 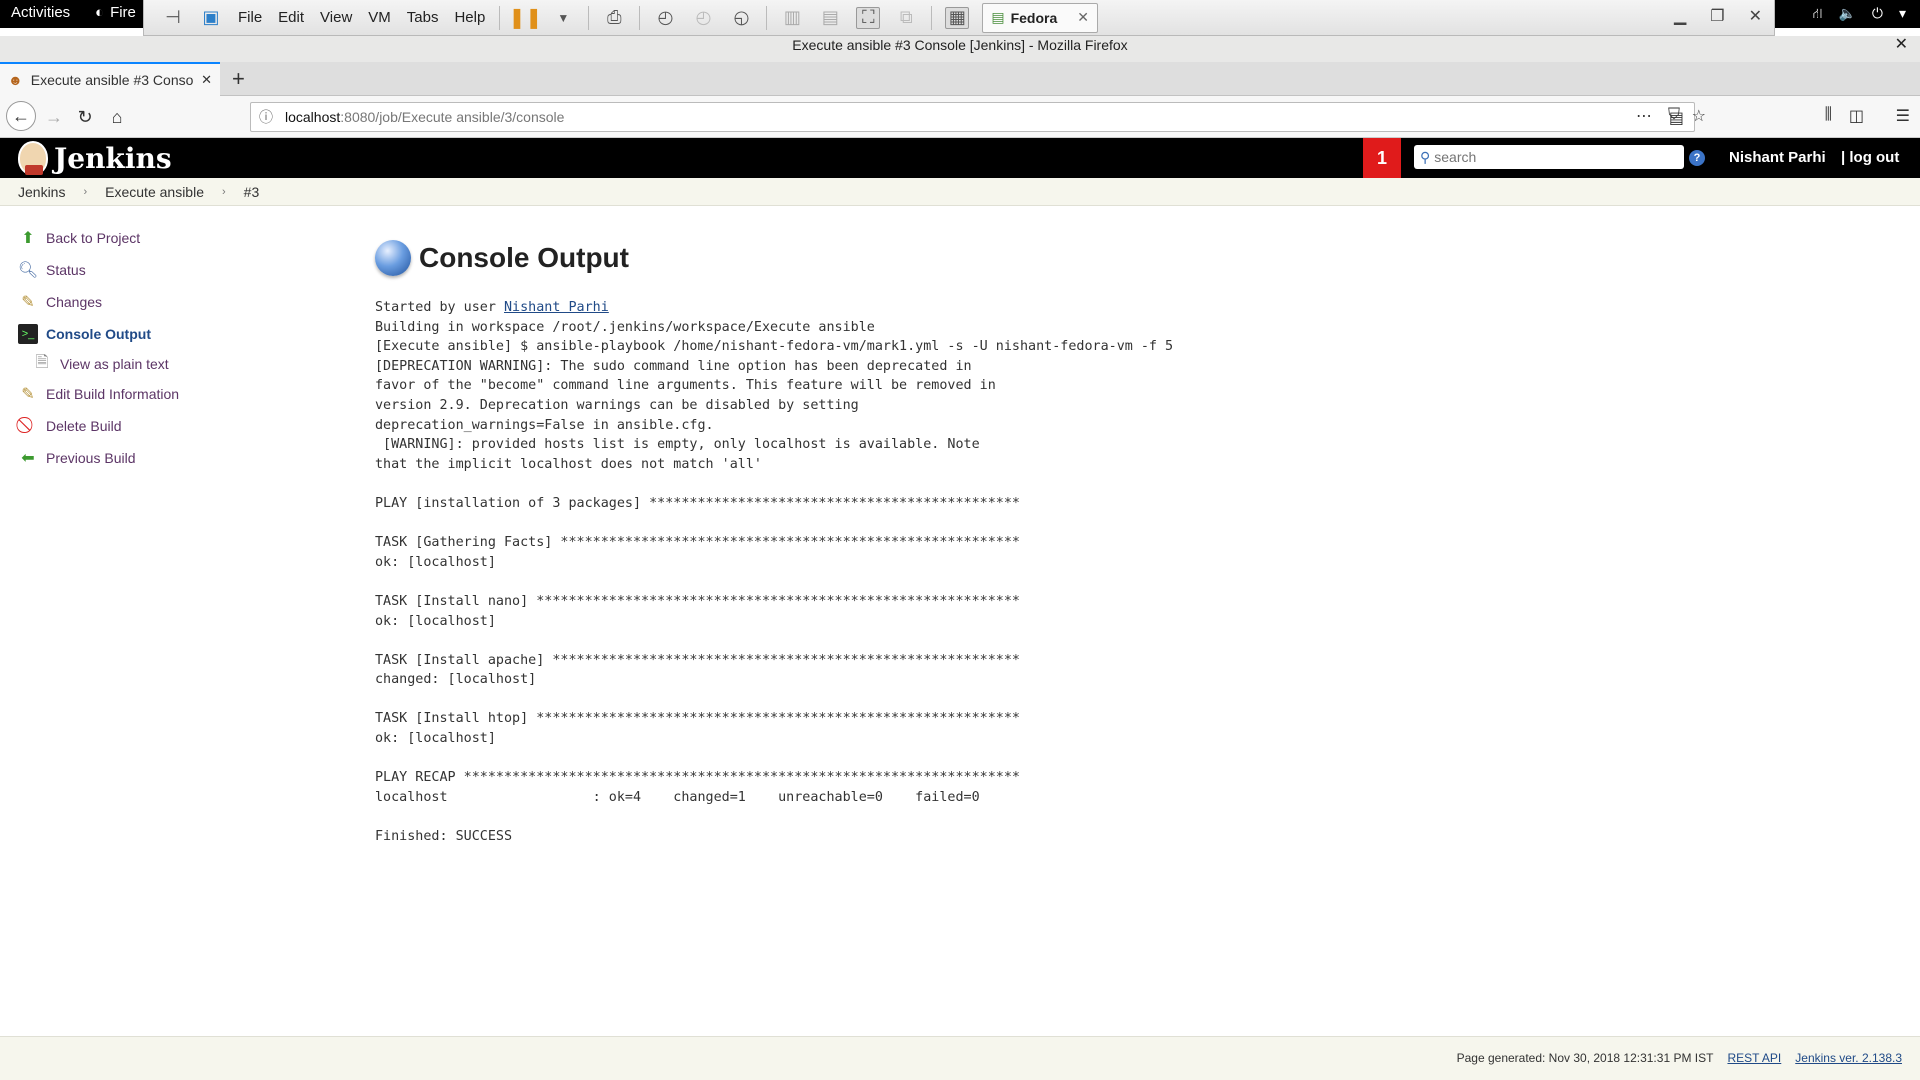 I want to click on jenkins-logo-text: Jenkins, so click(x=113, y=158).